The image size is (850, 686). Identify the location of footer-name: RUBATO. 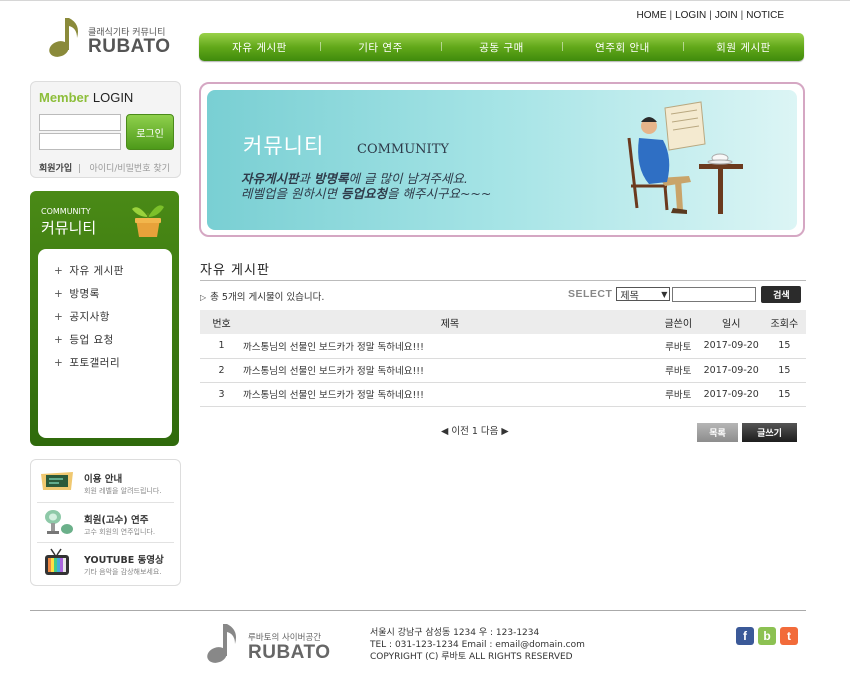
(289, 652).